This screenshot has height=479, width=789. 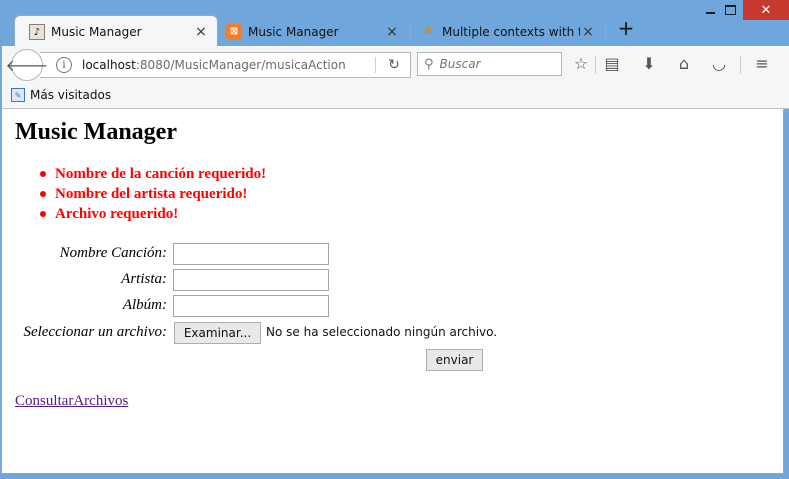 What do you see at coordinates (153, 174) in the screenshot?
I see `error-message: Nombre de la canción requerido!` at bounding box center [153, 174].